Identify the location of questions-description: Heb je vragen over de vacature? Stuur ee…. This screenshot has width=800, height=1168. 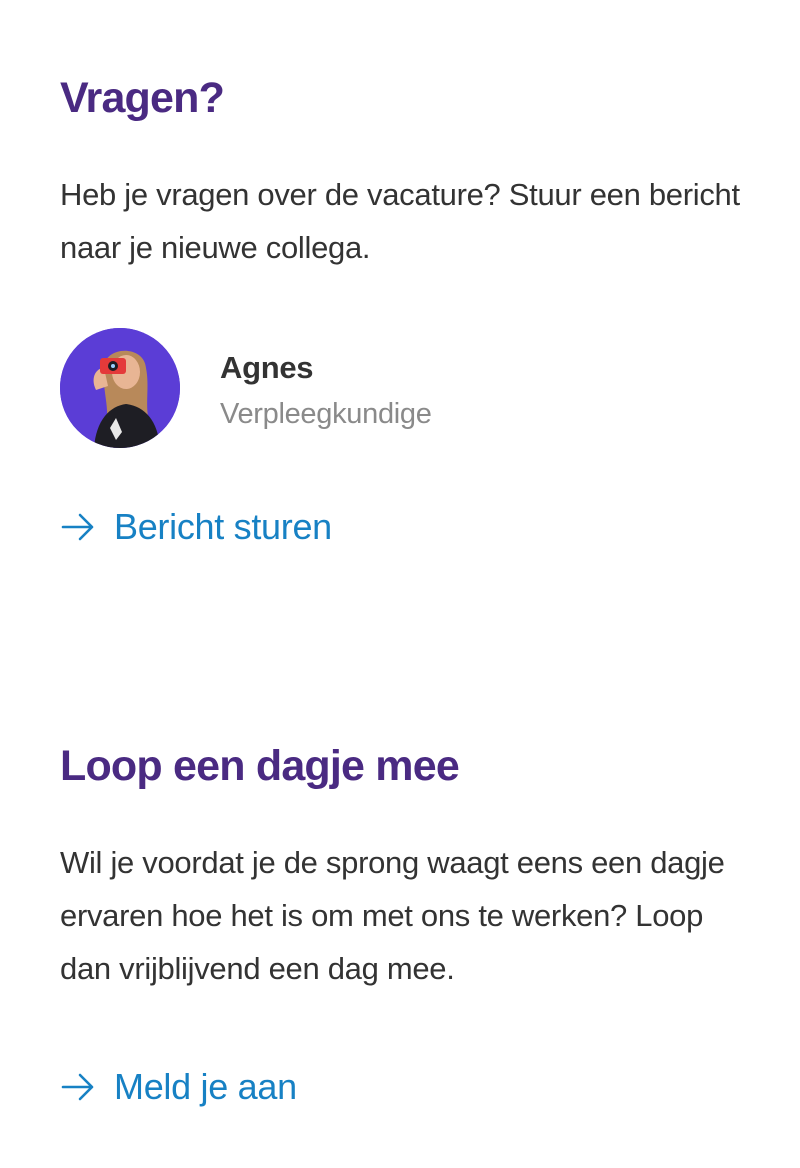
(400, 221).